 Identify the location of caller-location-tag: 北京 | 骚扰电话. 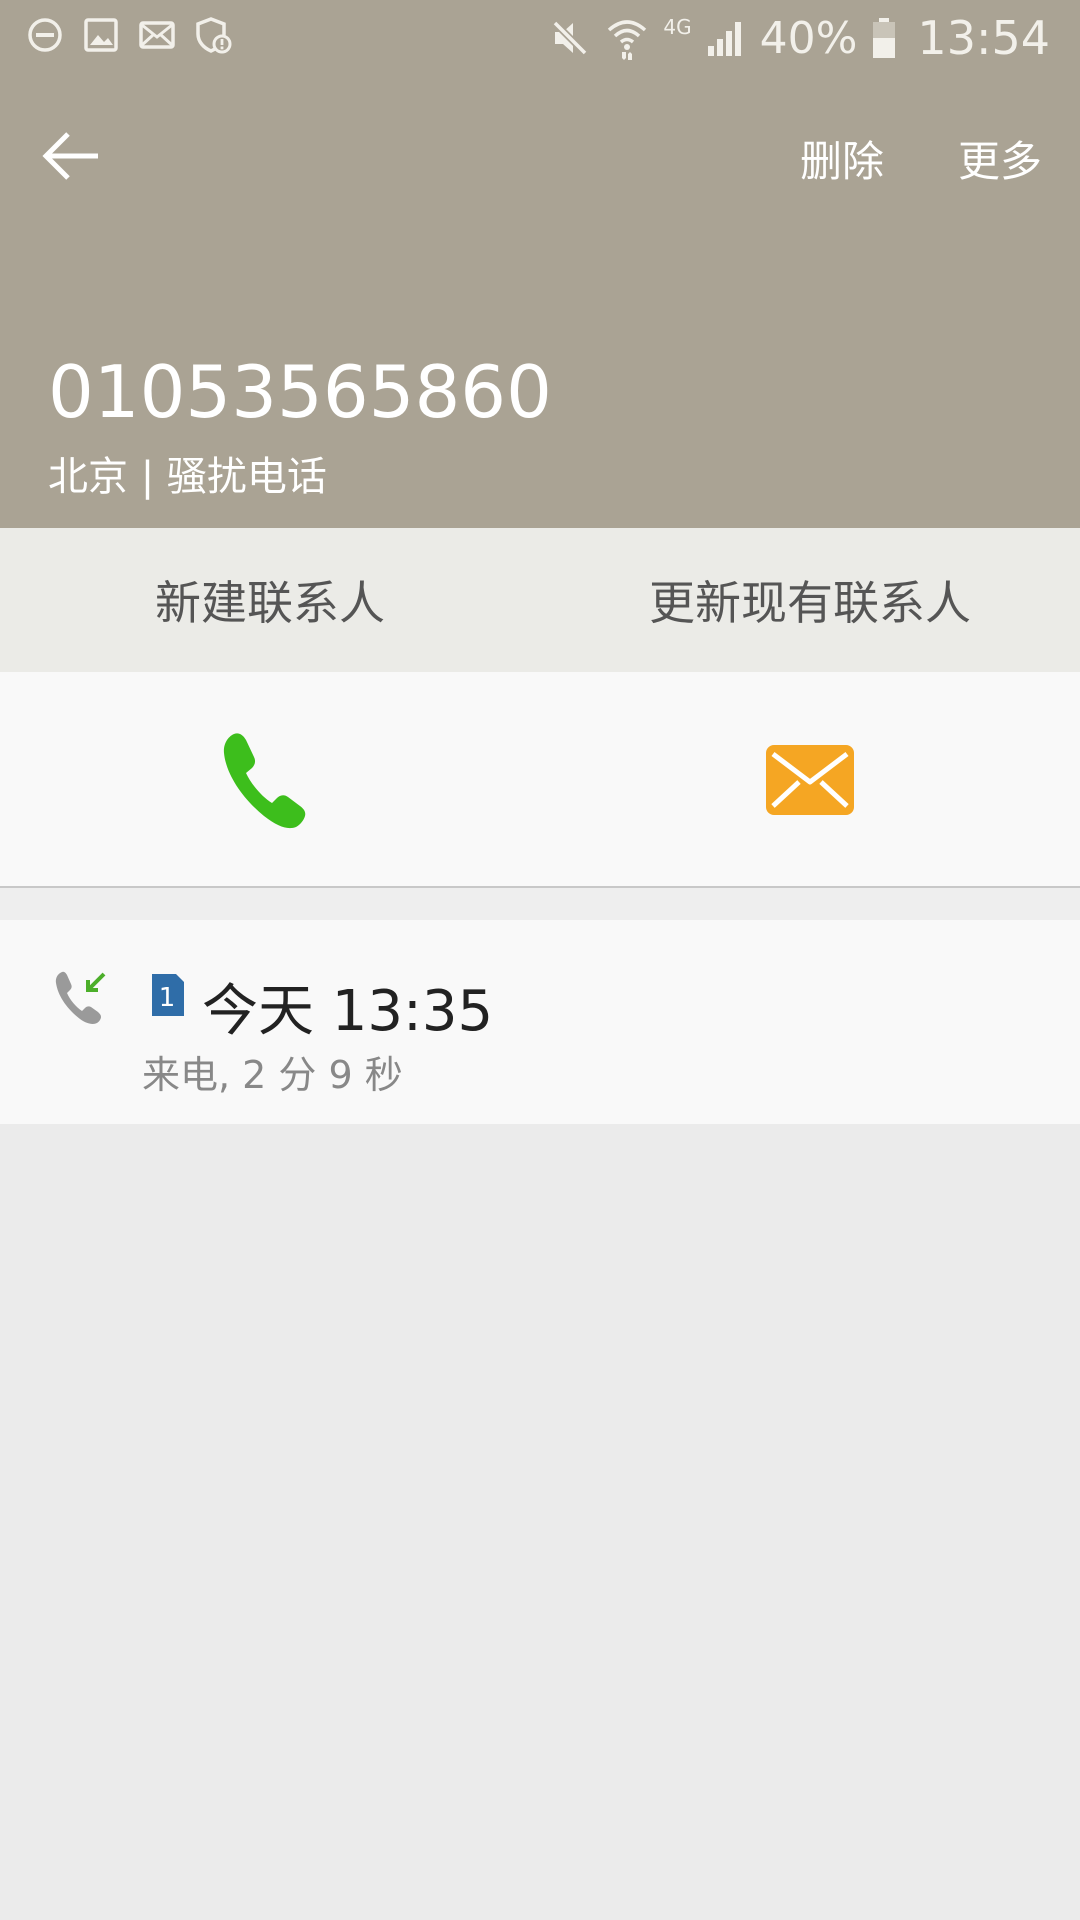
(187, 477).